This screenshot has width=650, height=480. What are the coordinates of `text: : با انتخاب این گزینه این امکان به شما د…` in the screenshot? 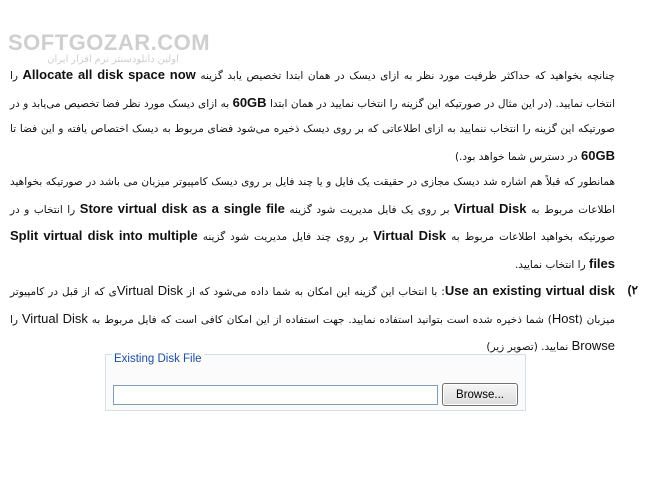 It's located at (314, 292).